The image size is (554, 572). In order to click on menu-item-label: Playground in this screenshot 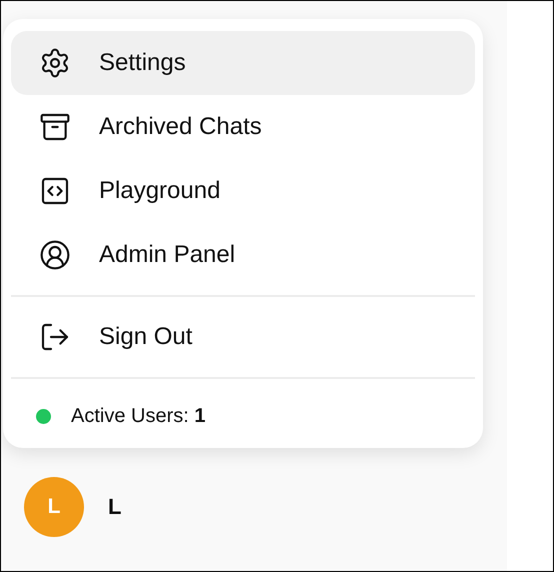, I will do `click(159, 191)`.